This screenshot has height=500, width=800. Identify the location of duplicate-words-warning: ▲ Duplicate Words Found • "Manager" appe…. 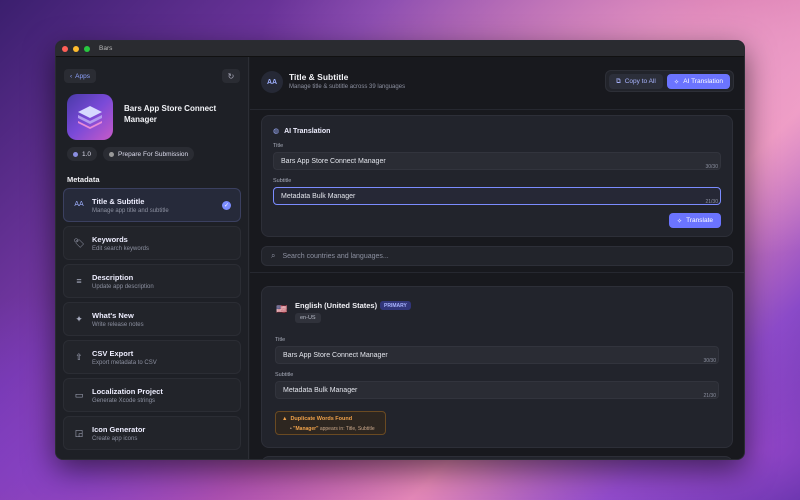
(330, 423).